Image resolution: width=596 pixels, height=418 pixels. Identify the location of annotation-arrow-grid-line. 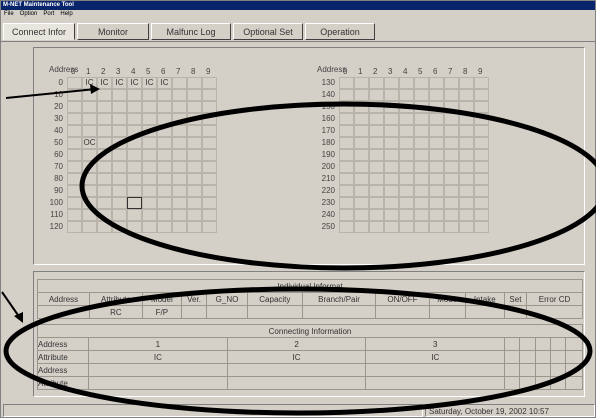
(51, 93).